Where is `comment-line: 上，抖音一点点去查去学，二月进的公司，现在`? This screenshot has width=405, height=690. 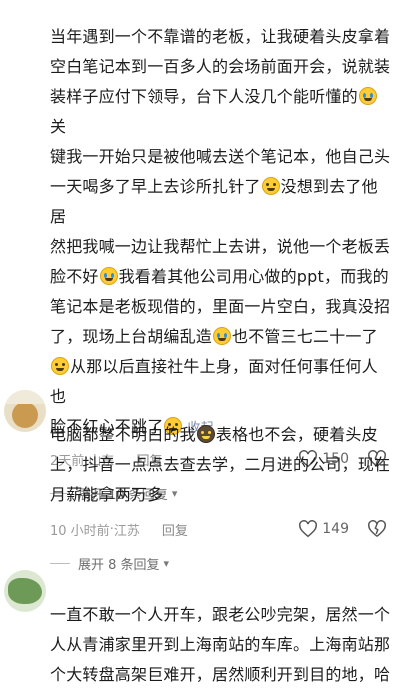
comment-line: 上，抖音一点点去查去学，二月进的公司，现在 is located at coordinates (220, 464).